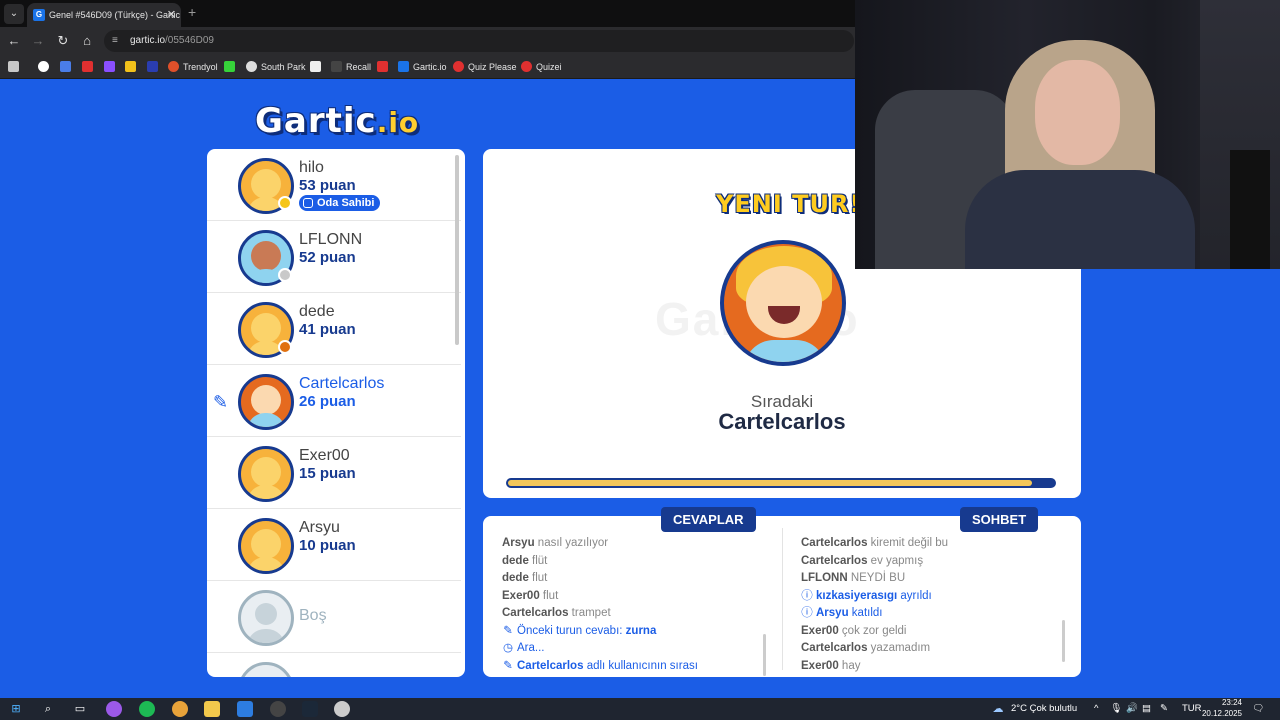 Image resolution: width=1280 pixels, height=720 pixels. What do you see at coordinates (109, 66) in the screenshot?
I see `twitch-icon` at bounding box center [109, 66].